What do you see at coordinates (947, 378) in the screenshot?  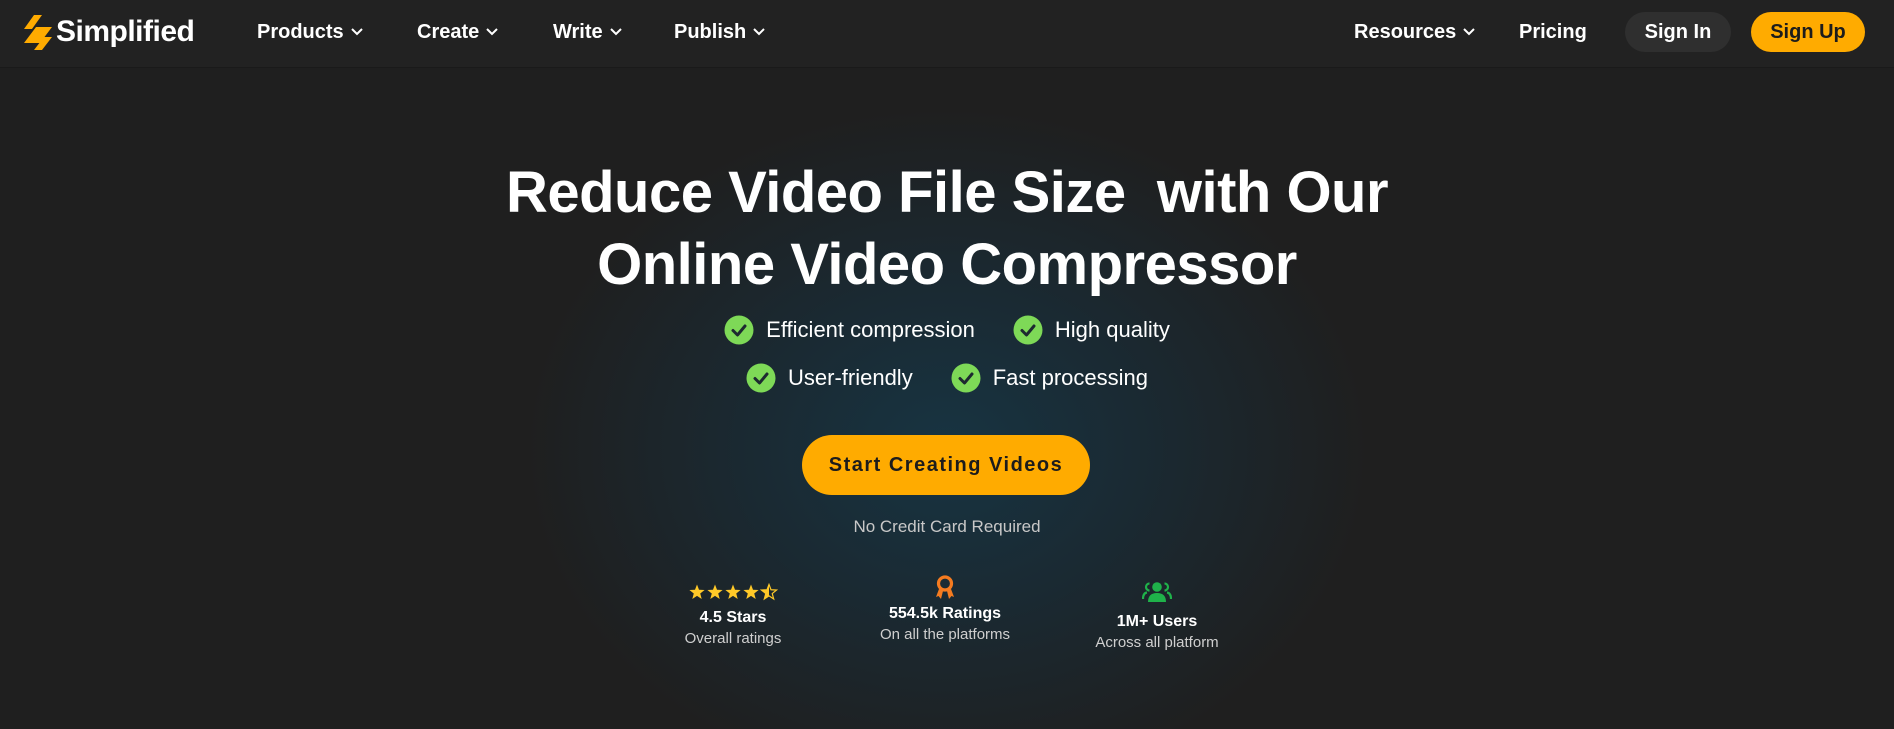 I see `feature-list-row-2: User-friendly Fast processing` at bounding box center [947, 378].